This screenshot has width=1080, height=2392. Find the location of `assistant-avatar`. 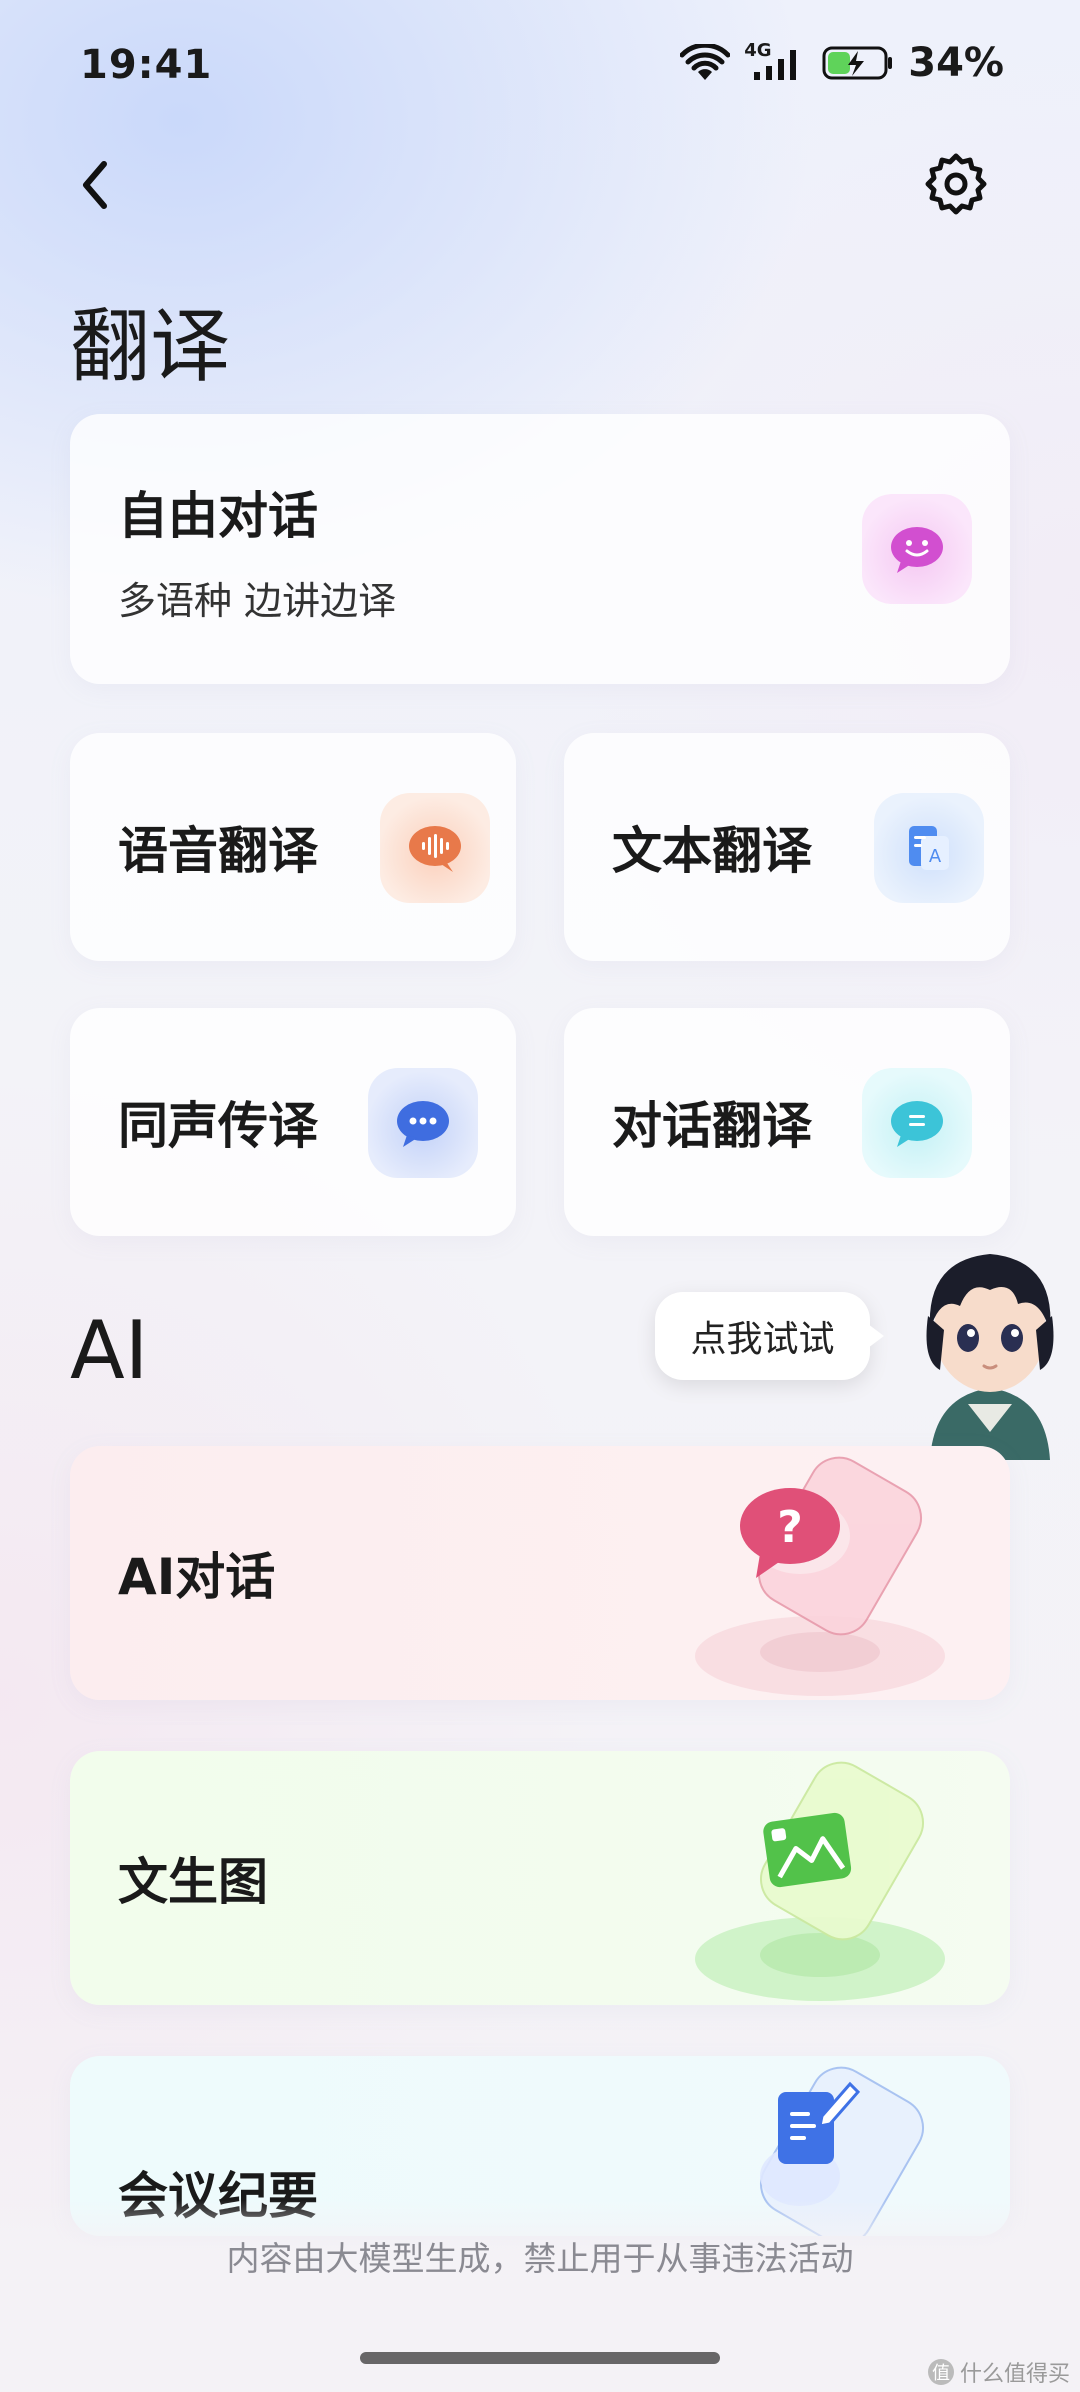

assistant-avatar is located at coordinates (990, 1340).